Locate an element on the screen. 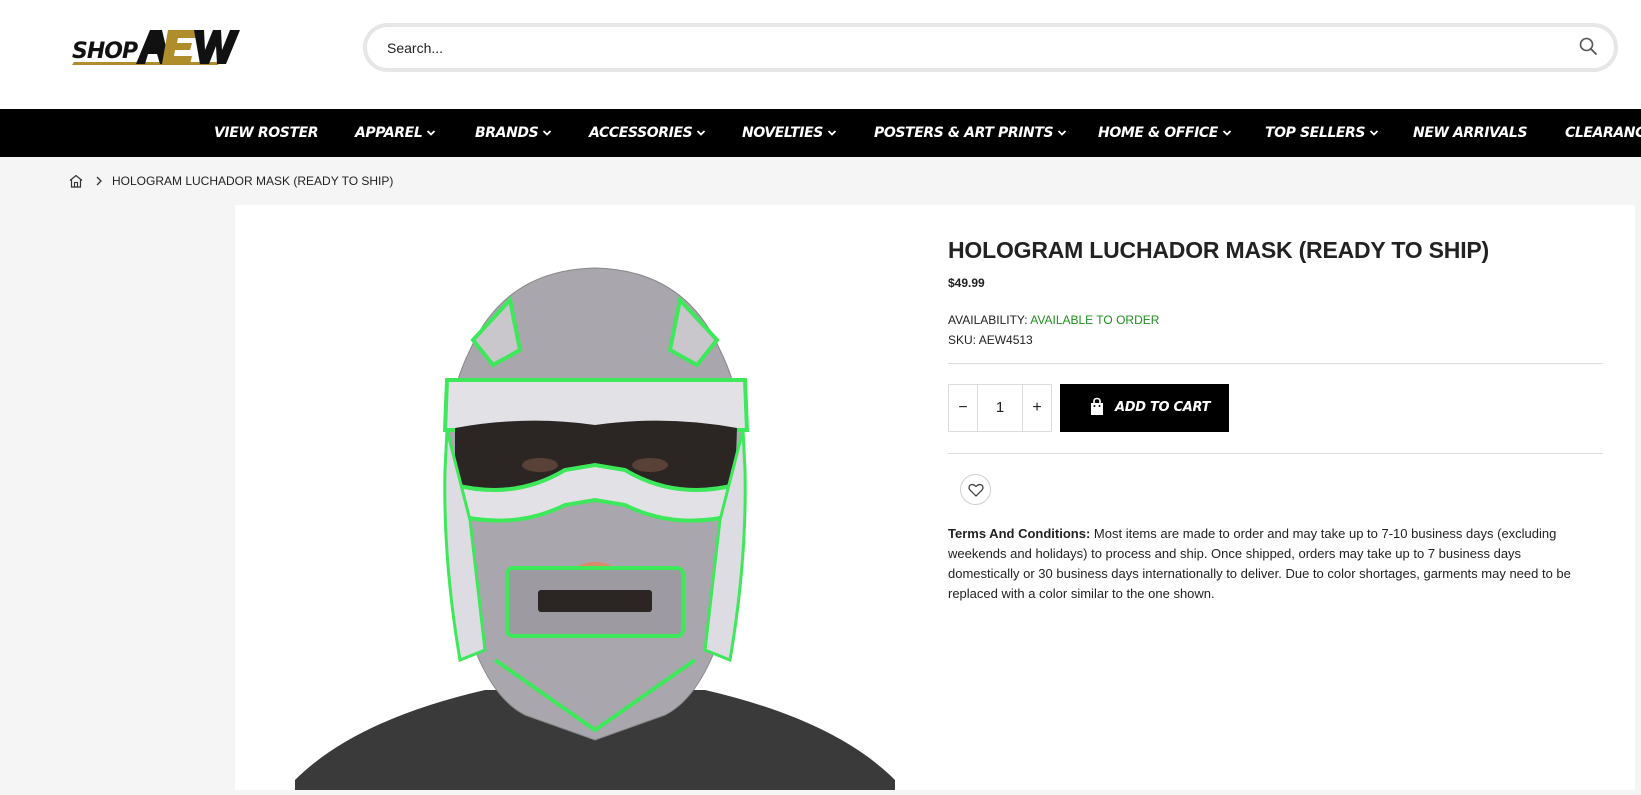 The width and height of the screenshot is (1641, 795). sku-value: AEW4513 is located at coordinates (1005, 340).